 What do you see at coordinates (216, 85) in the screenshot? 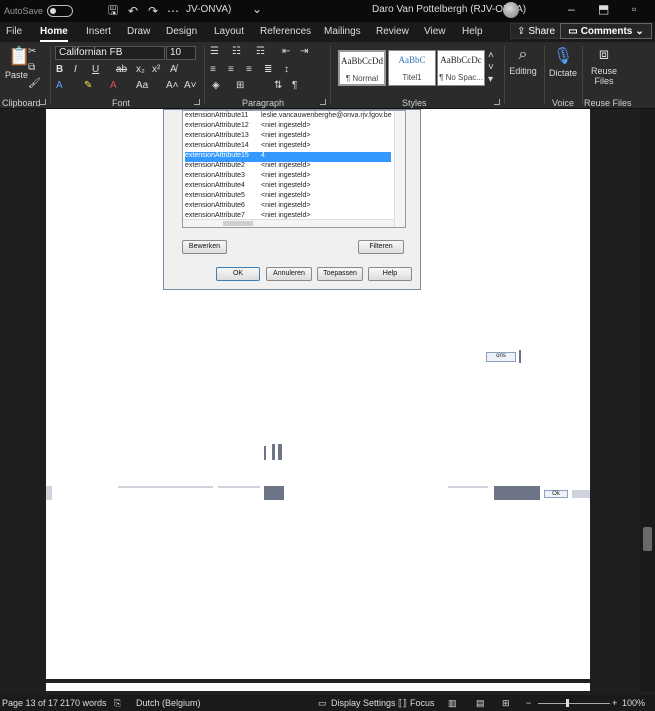
I see `shading-icon: ◈` at bounding box center [216, 85].